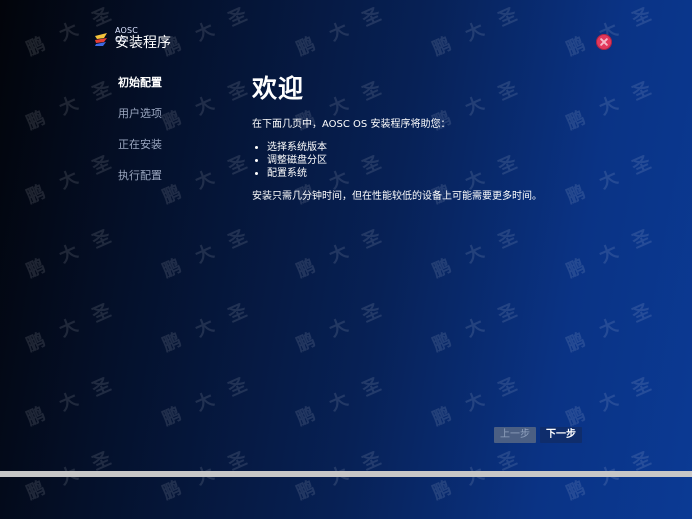 Image resolution: width=692 pixels, height=519 pixels. I want to click on step-user-options: 用户选项, so click(140, 113).